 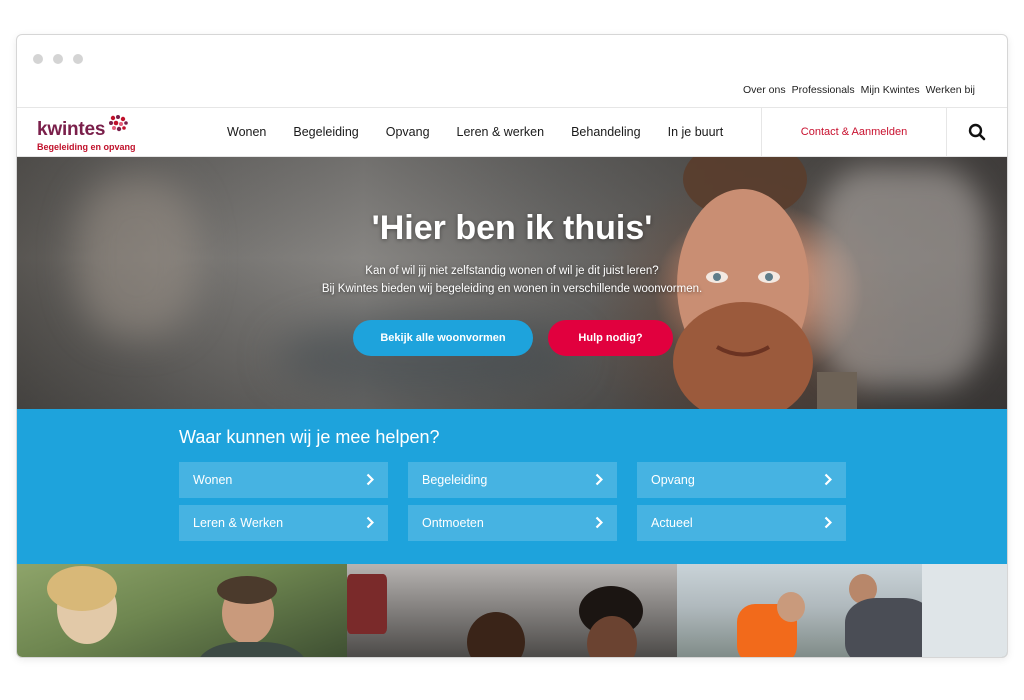 I want to click on nav-item-leren-werken: Leren & werken, so click(x=501, y=132).